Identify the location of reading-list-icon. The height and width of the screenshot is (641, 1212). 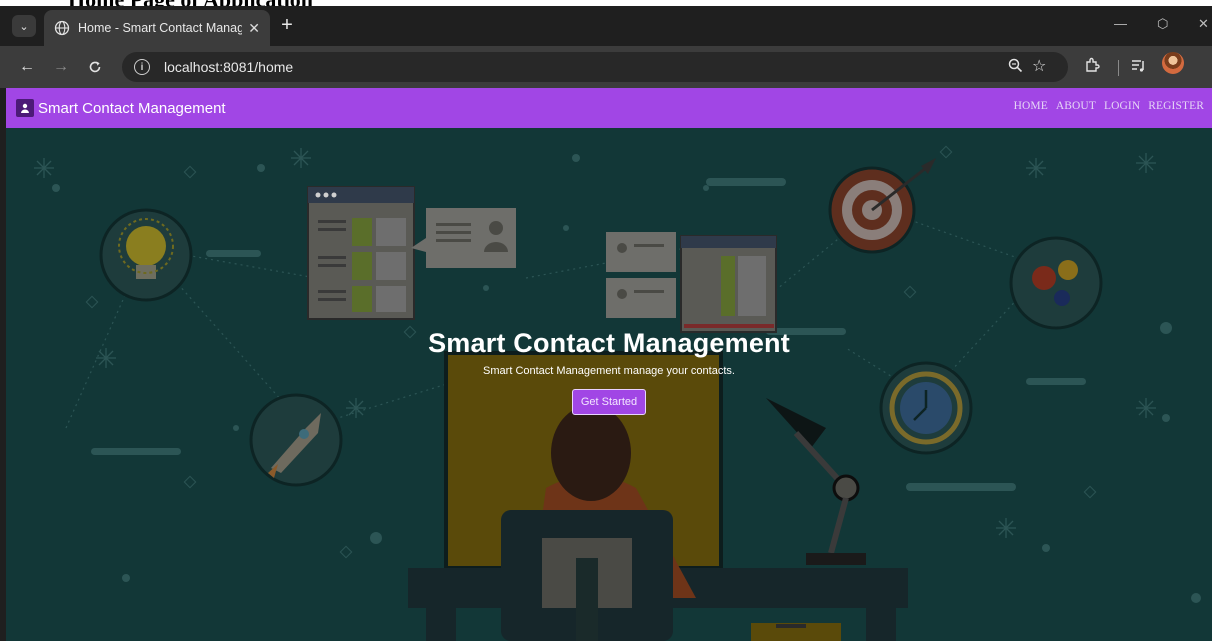
(1138, 67).